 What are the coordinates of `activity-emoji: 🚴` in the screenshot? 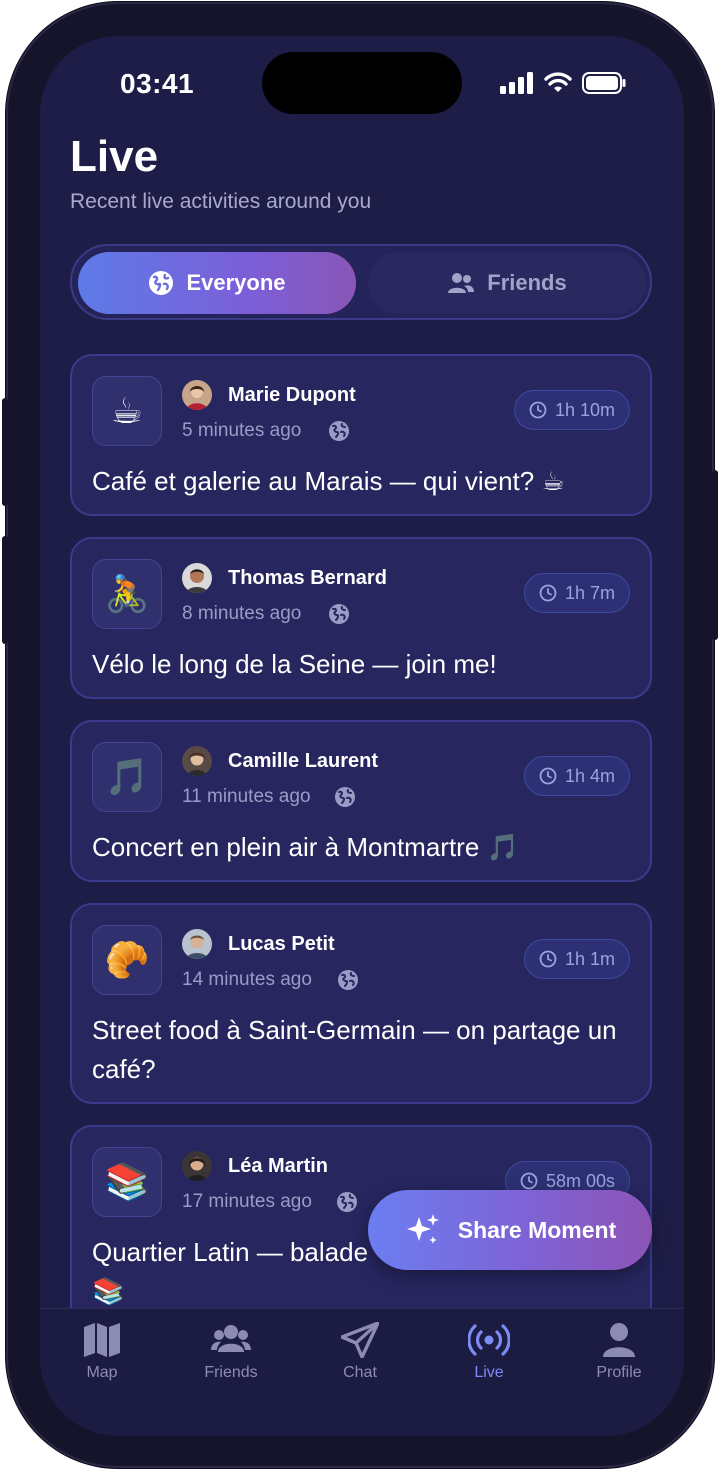 It's located at (127, 594).